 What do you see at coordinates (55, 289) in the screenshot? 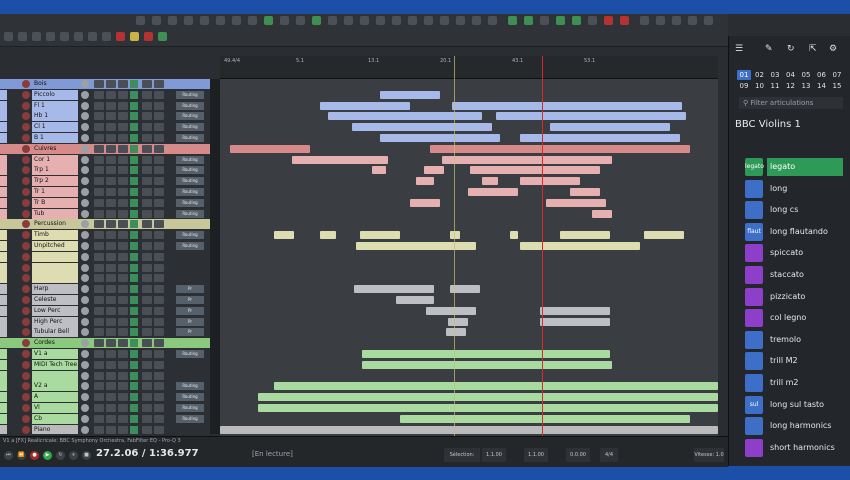
I see `track-name: Harp` at bounding box center [55, 289].